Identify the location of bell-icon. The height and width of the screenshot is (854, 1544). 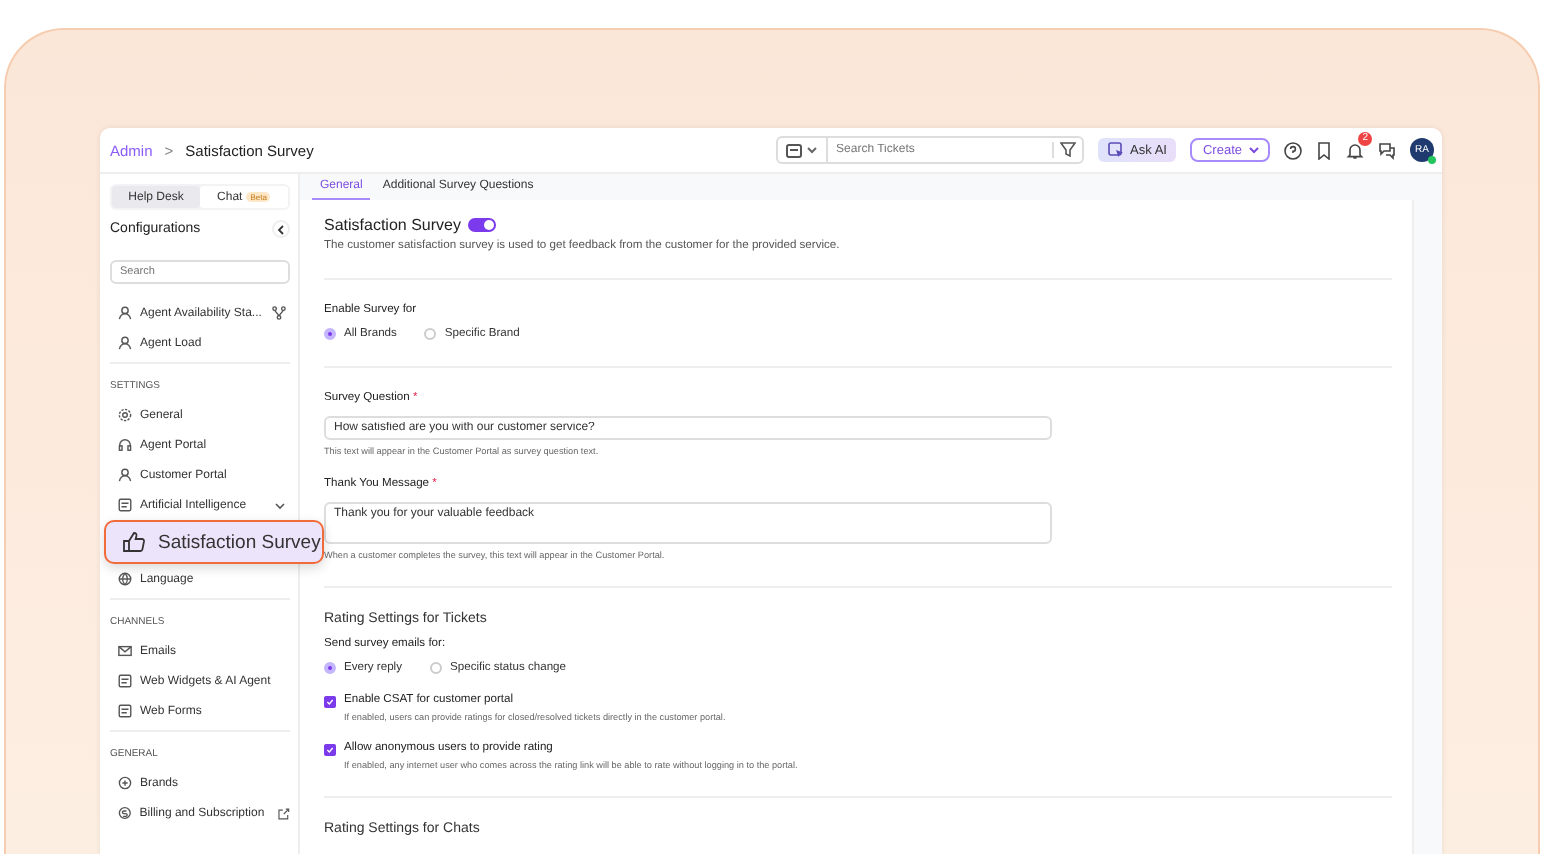
(1355, 150).